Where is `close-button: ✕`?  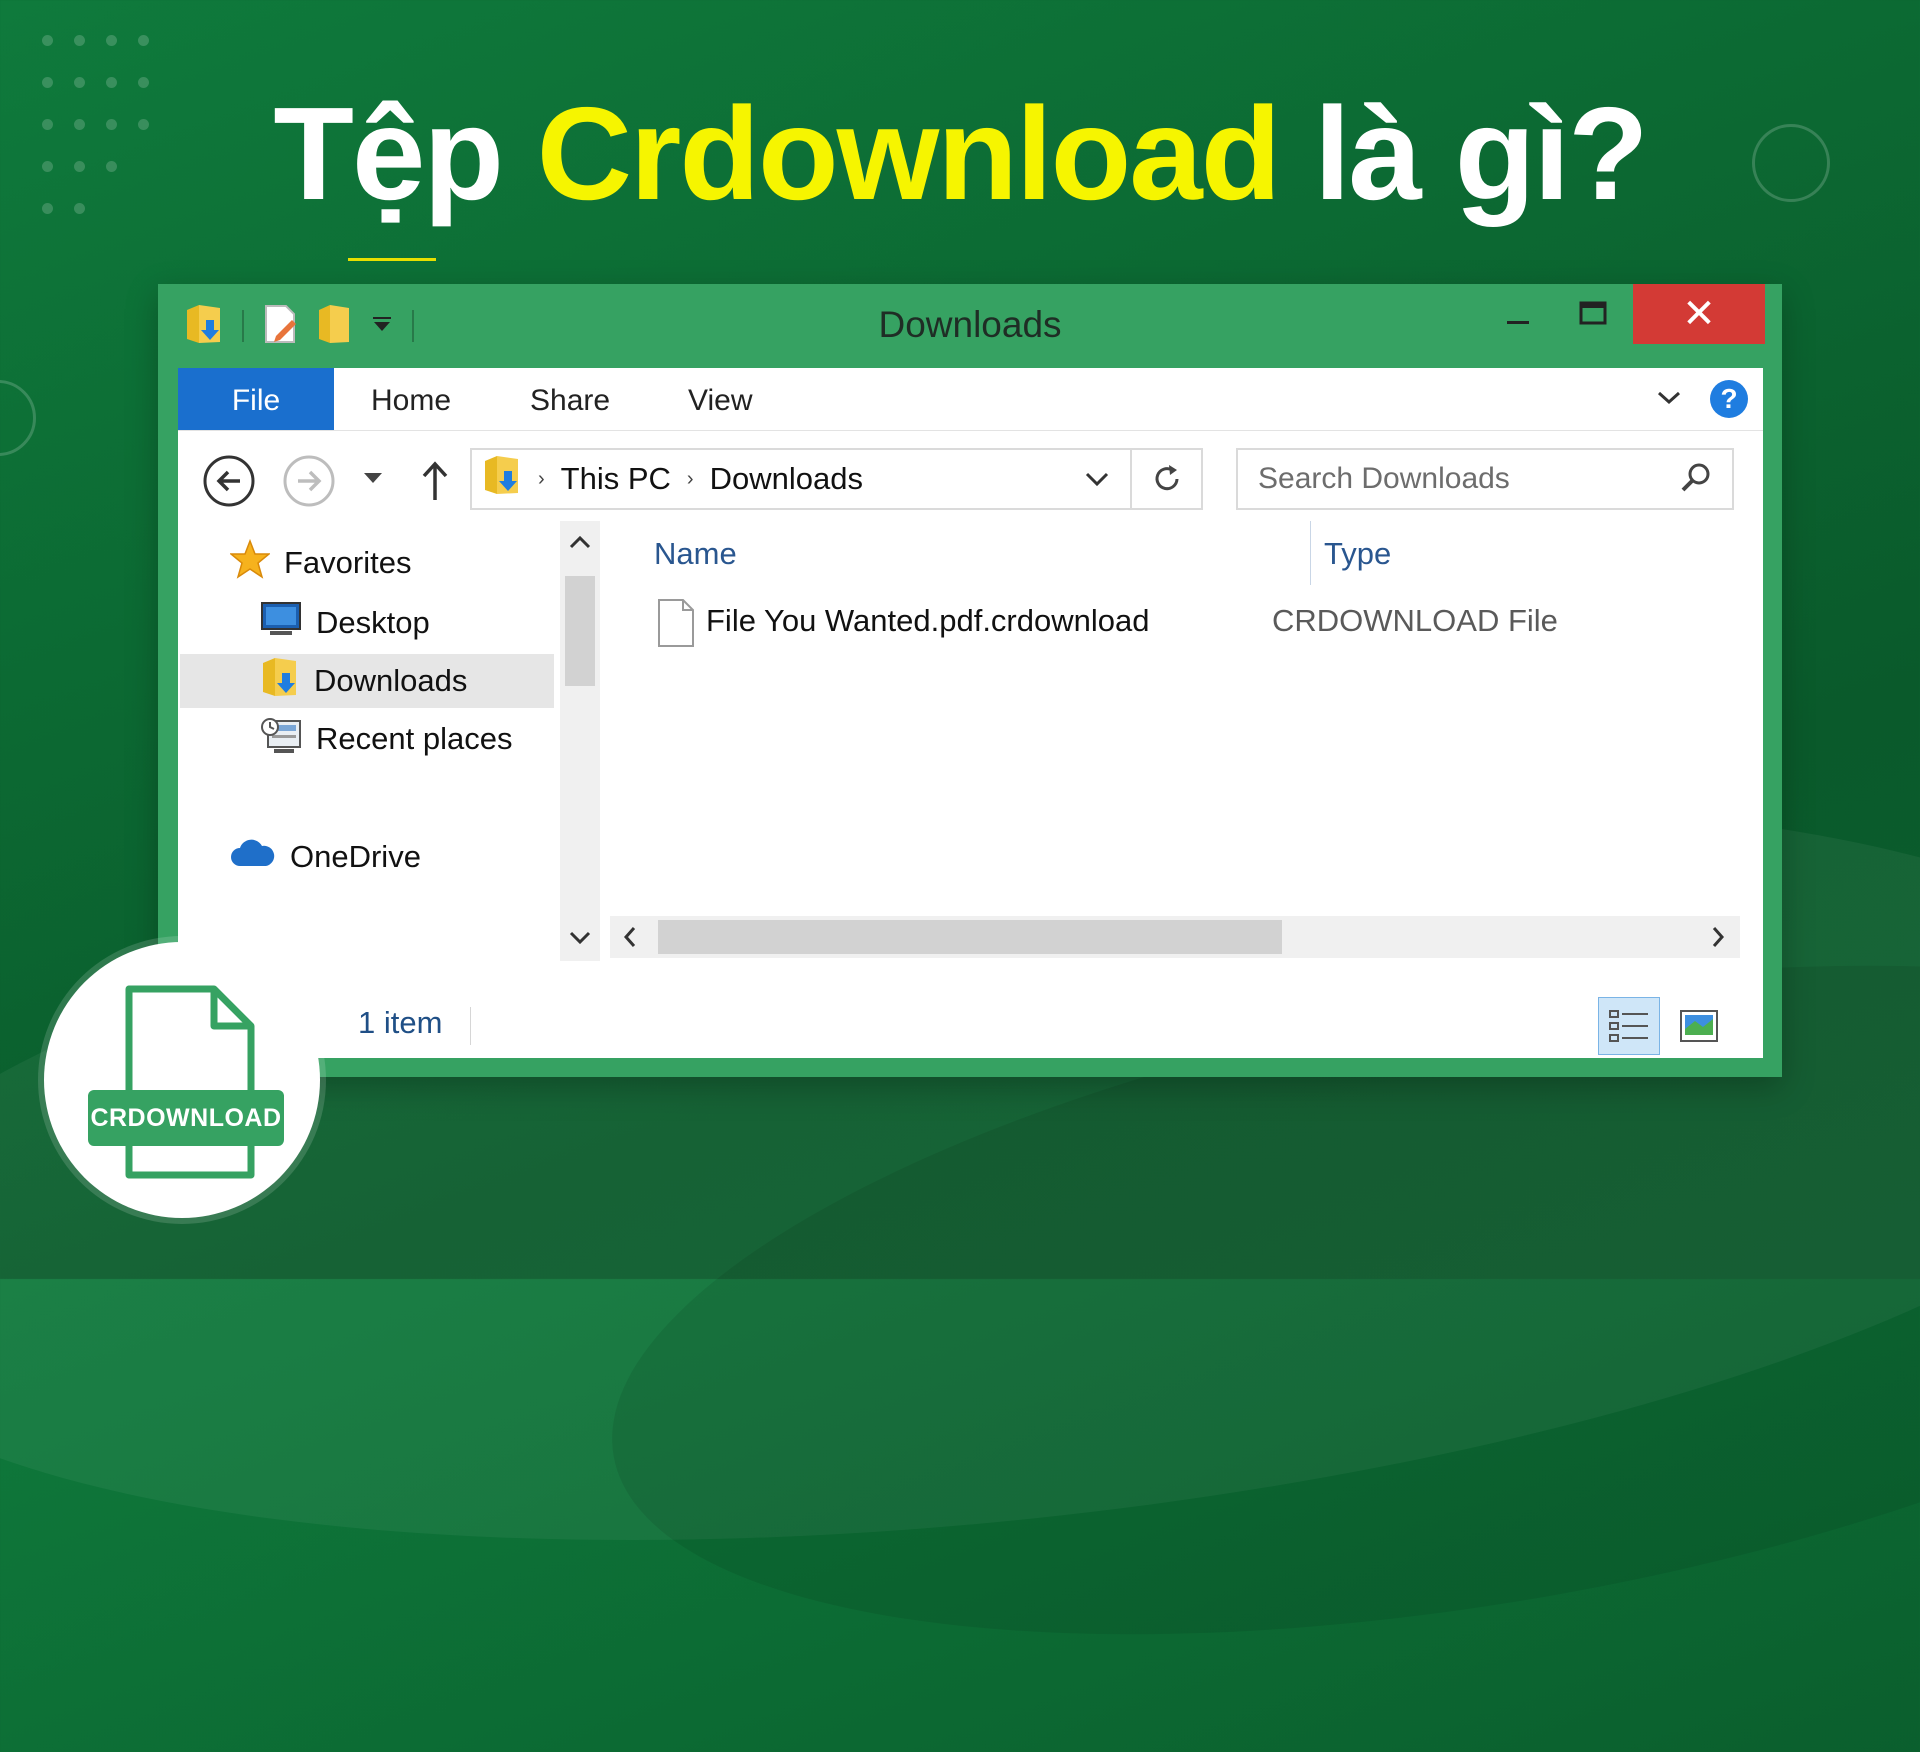
close-button: ✕ is located at coordinates (1699, 314).